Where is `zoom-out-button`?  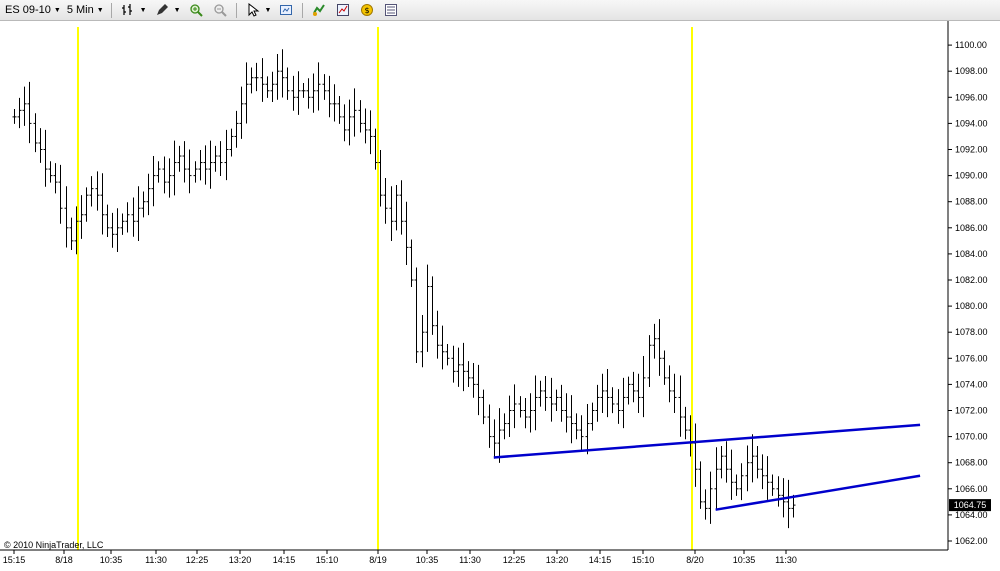
zoom-out-button is located at coordinates (220, 10).